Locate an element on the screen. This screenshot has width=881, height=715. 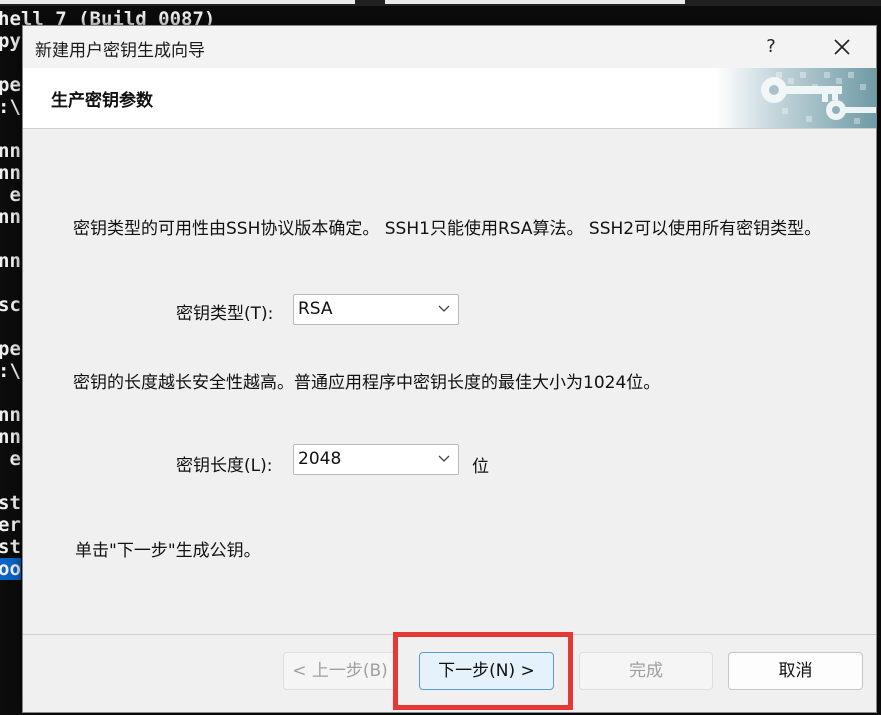
key-length-select: 2048 is located at coordinates (376, 459).